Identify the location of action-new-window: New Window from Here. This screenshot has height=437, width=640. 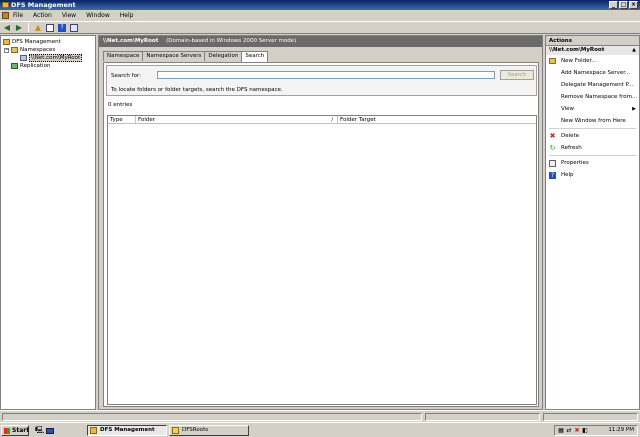
(592, 121).